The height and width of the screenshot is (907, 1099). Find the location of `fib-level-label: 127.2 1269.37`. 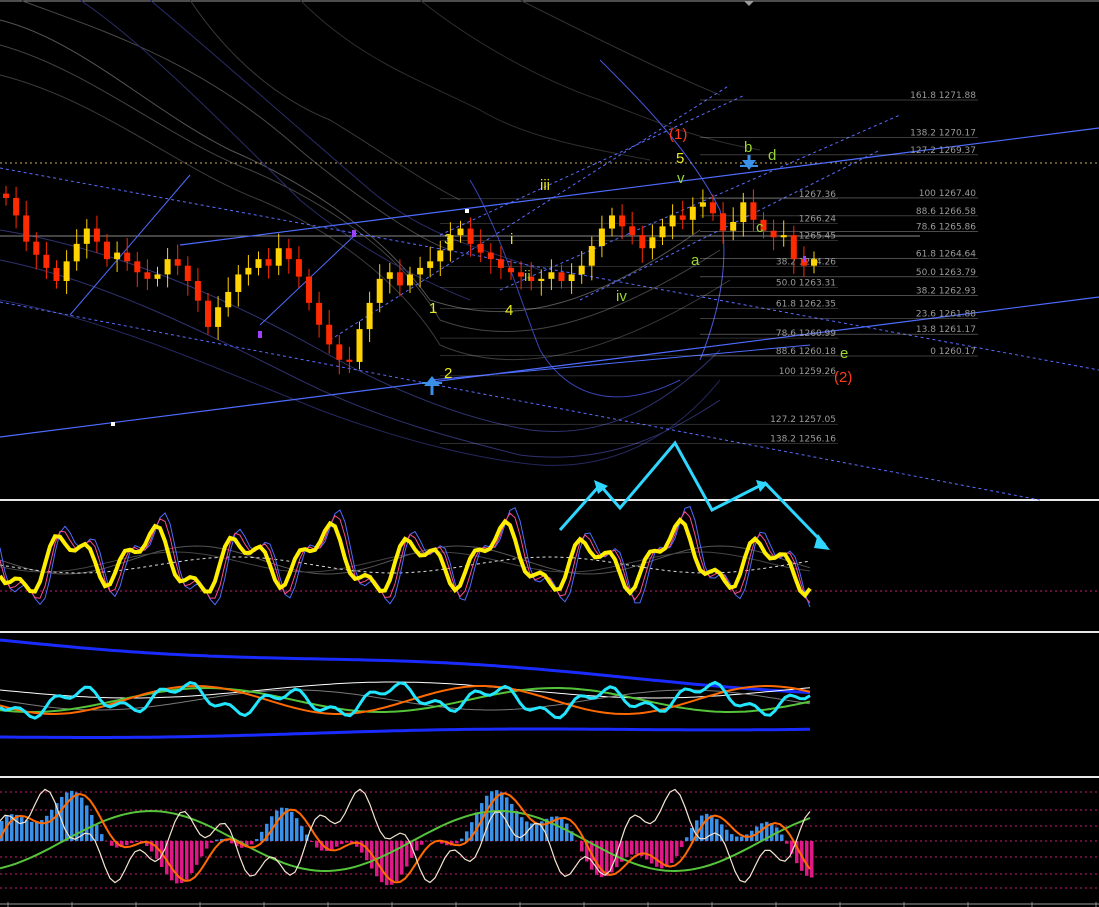

fib-level-label: 127.2 1269.37 is located at coordinates (943, 151).